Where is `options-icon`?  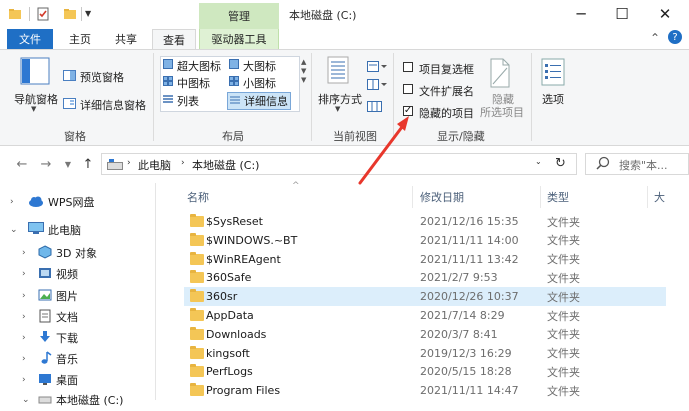 options-icon is located at coordinates (553, 73).